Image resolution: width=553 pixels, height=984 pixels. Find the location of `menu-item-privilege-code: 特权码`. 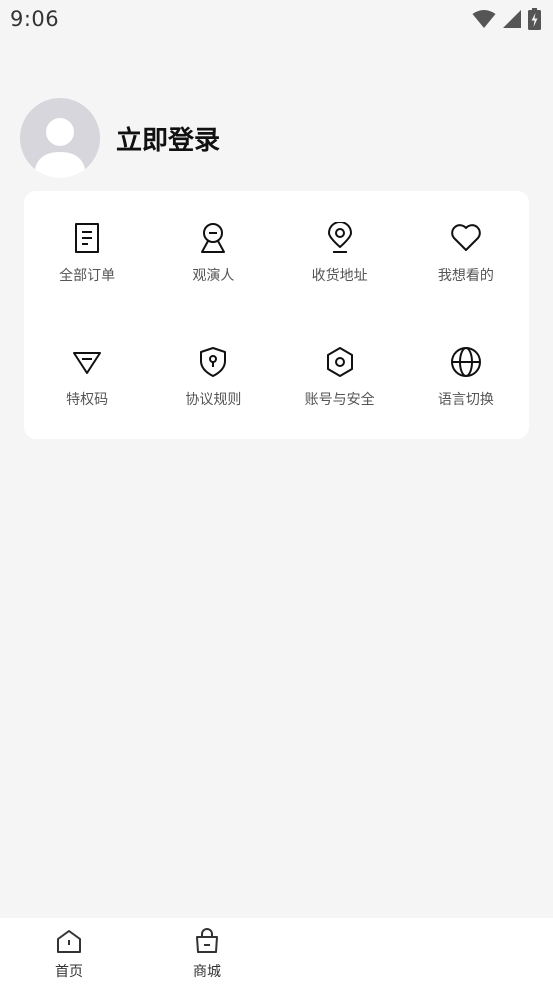

menu-item-privilege-code: 特权码 is located at coordinates (87, 377).